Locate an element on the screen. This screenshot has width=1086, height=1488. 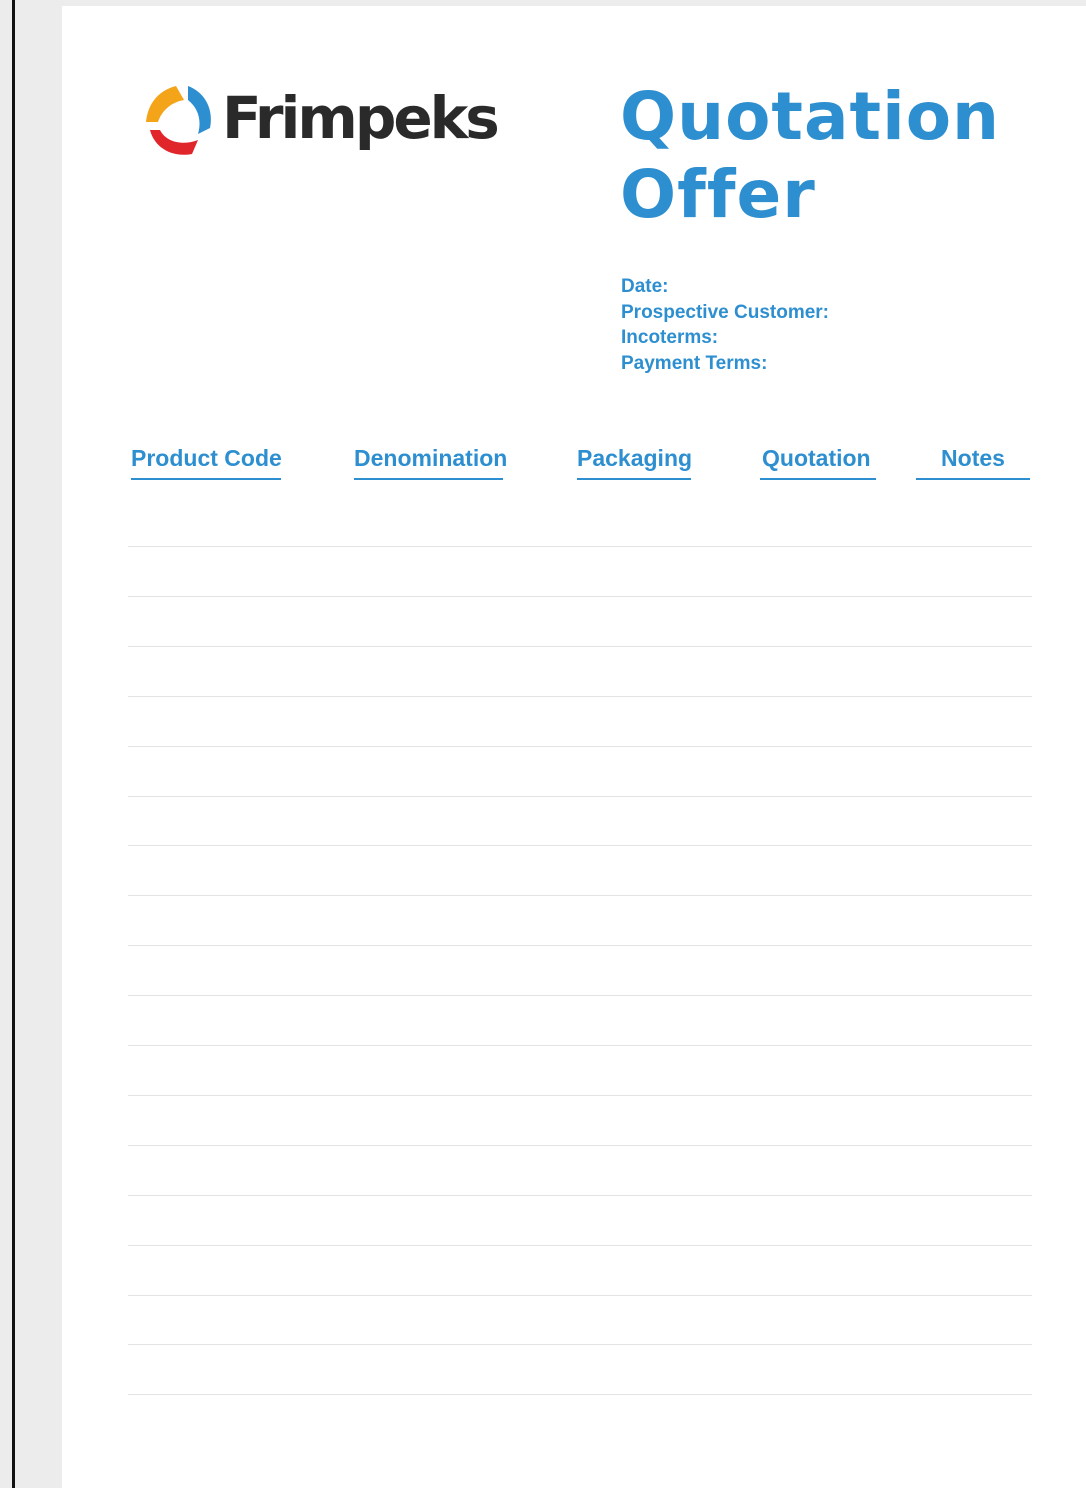
brand-wordmark: Frimpeks is located at coordinates (361, 118).